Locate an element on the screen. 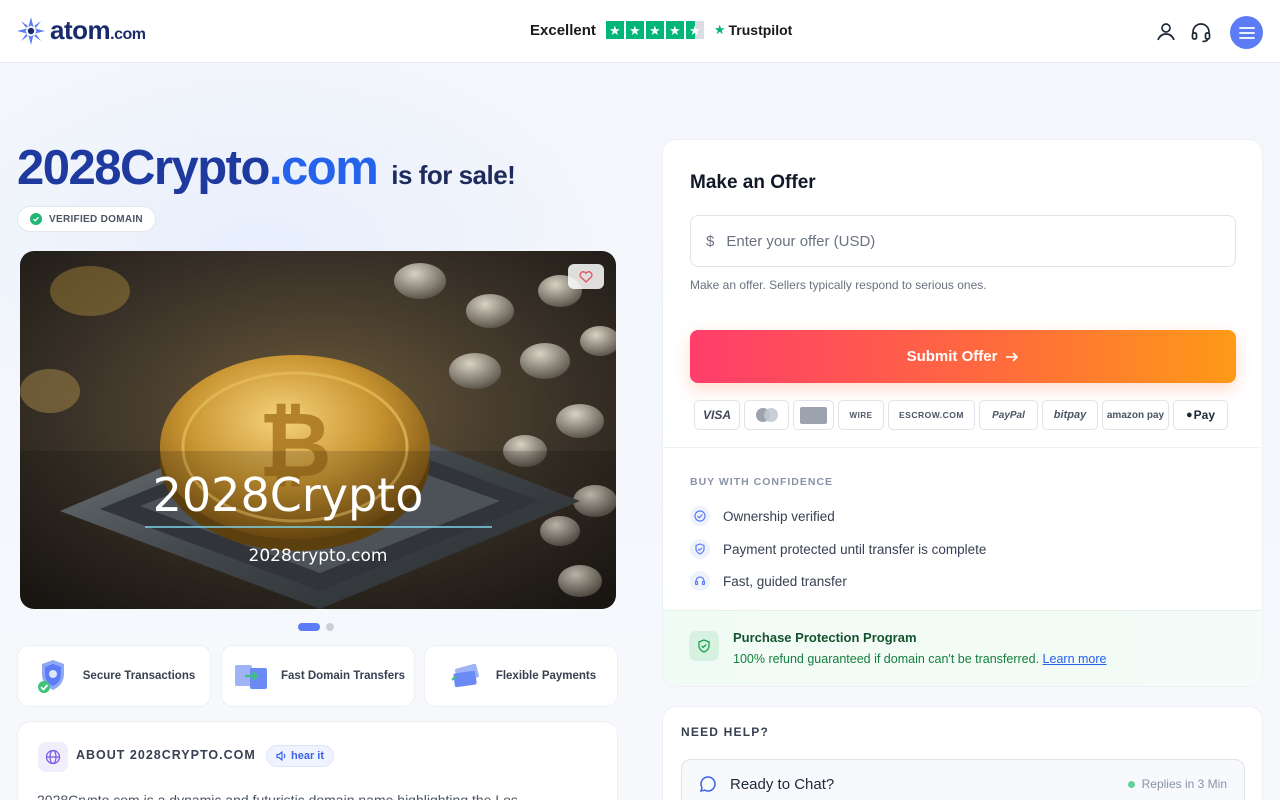 The height and width of the screenshot is (800, 1280). menu-button is located at coordinates (1246, 32).